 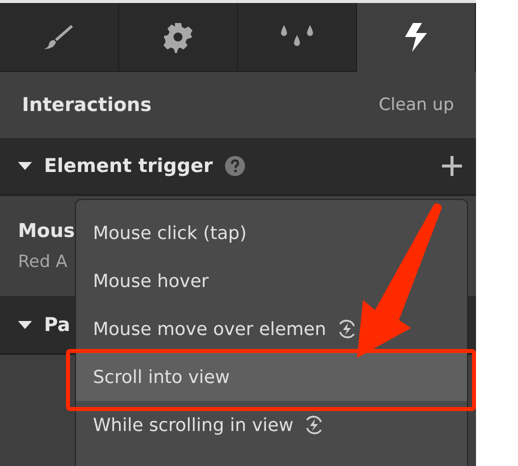 What do you see at coordinates (271, 281) in the screenshot?
I see `menu-item: Mouse hover` at bounding box center [271, 281].